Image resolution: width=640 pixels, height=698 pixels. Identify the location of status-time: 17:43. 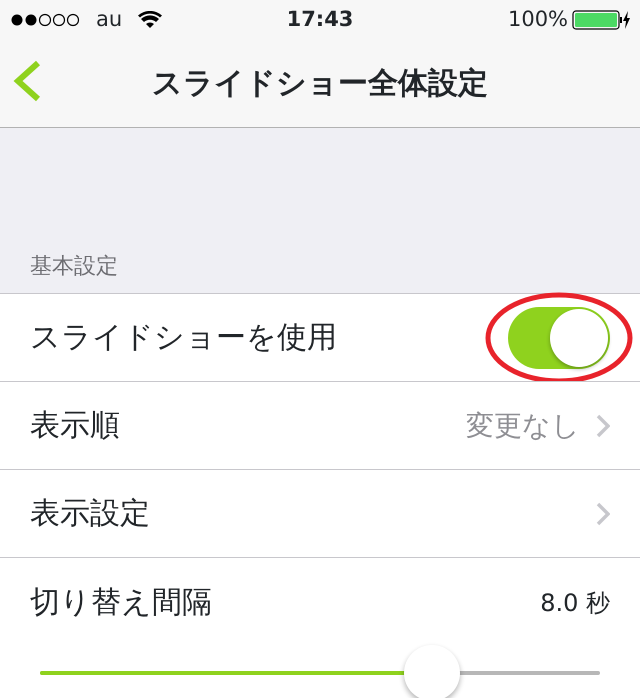
(320, 20).